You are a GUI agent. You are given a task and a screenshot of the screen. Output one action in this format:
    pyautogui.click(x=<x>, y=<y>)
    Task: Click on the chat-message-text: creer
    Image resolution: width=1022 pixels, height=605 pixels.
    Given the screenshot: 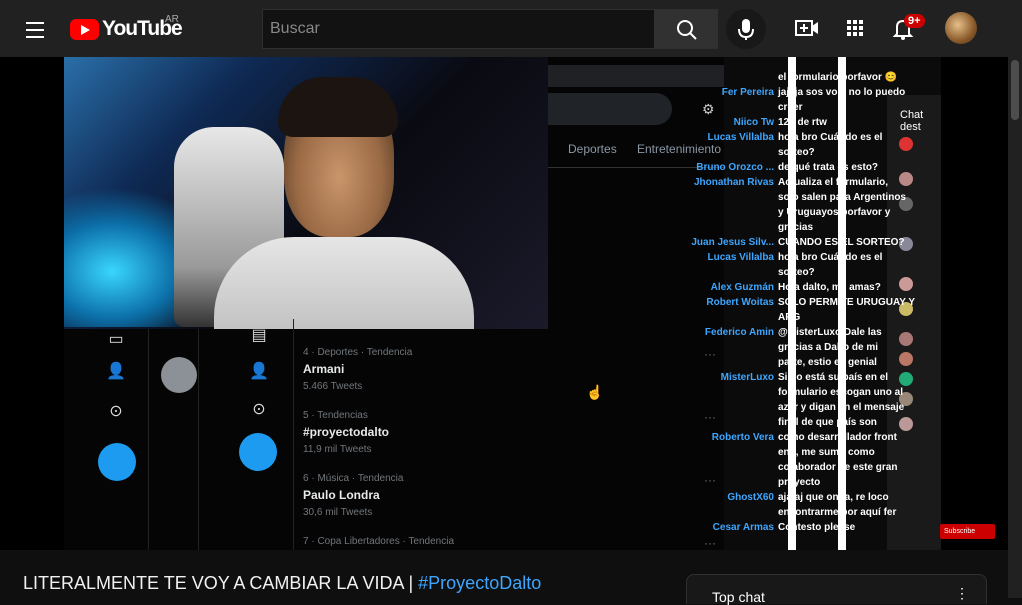 What is the action you would take?
    pyautogui.click(x=790, y=107)
    